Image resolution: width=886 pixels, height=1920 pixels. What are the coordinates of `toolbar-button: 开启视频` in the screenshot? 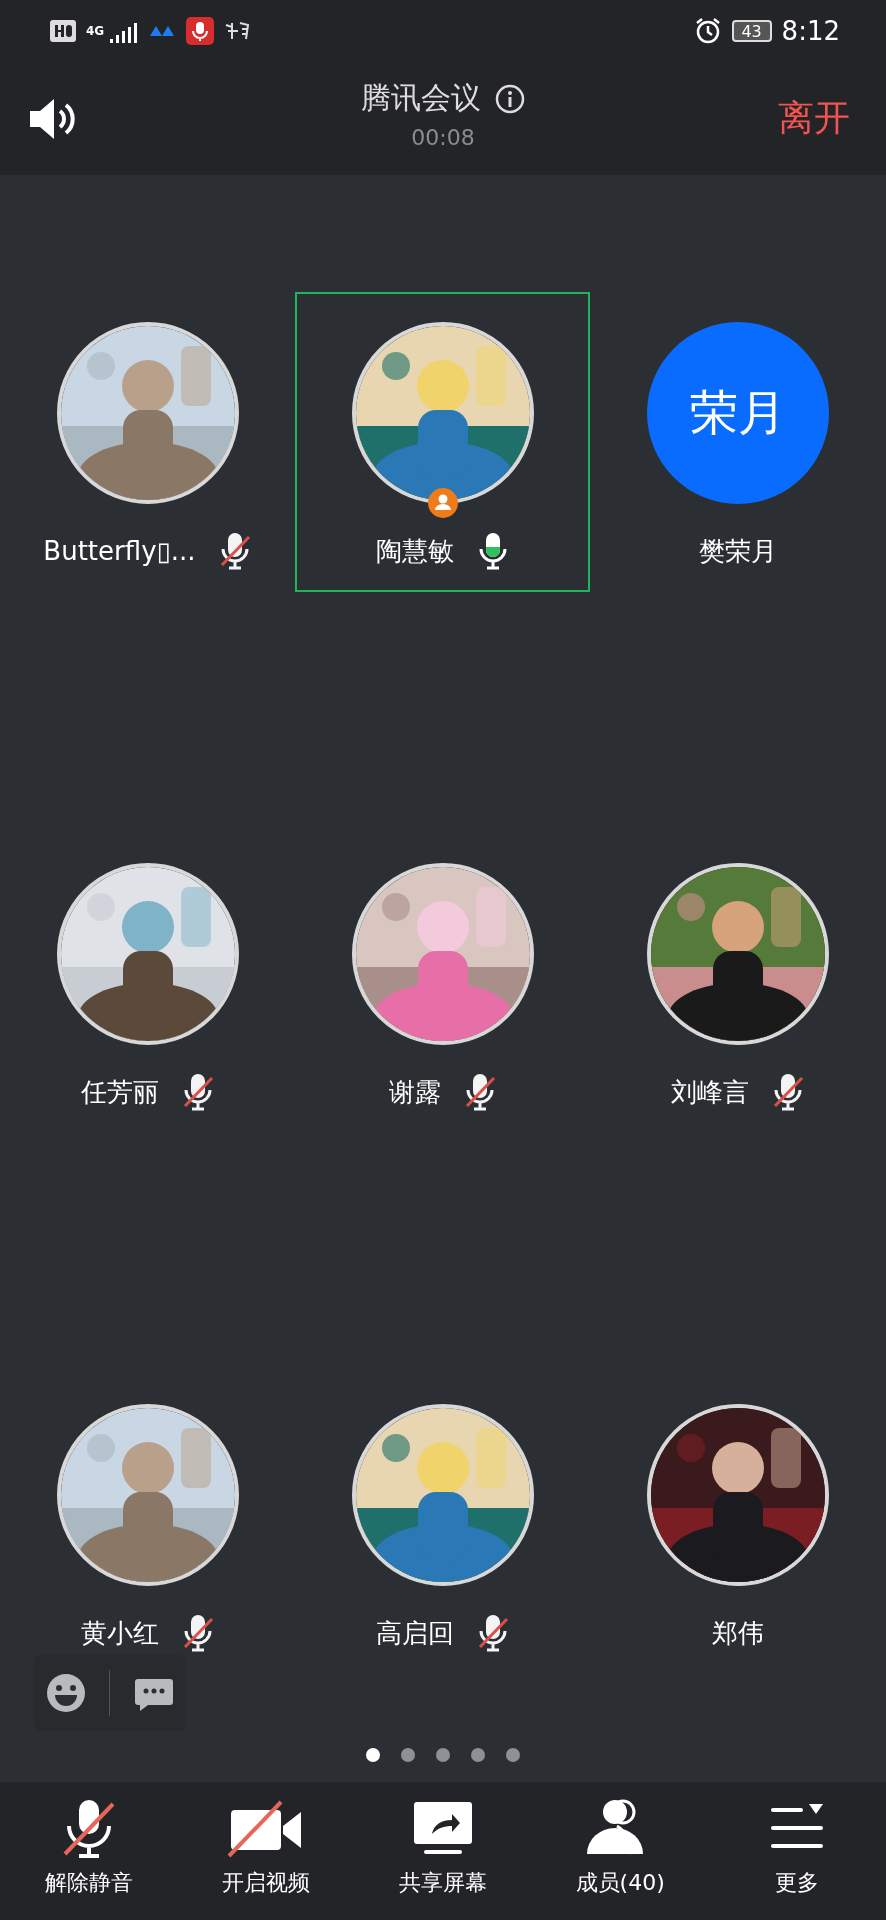 It's located at (266, 1851).